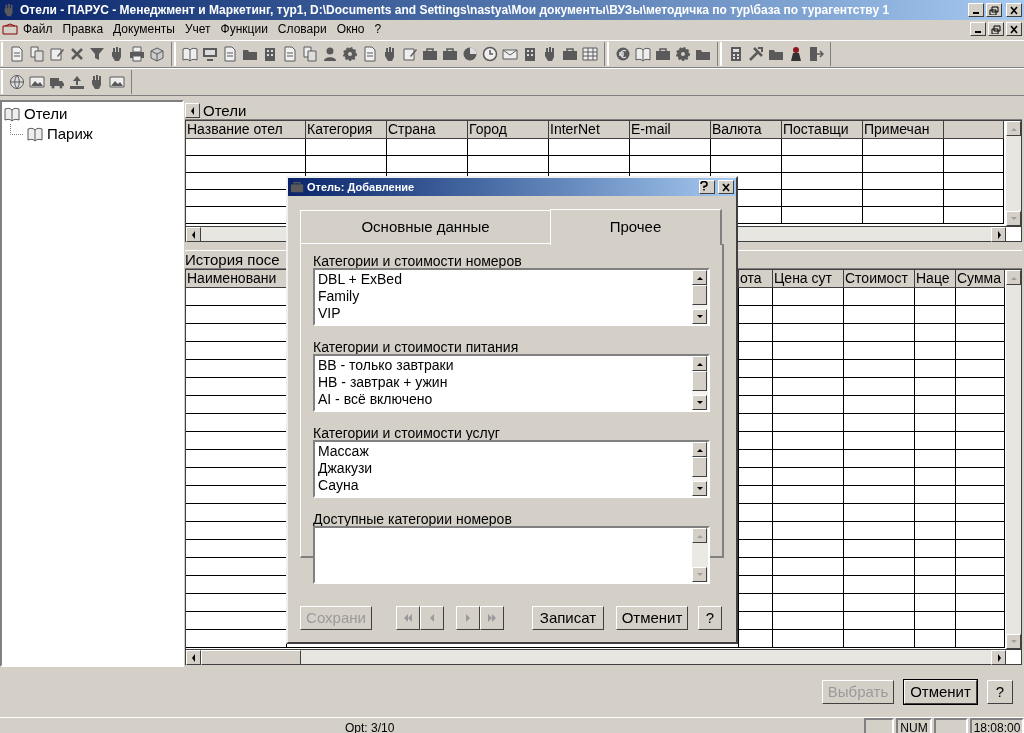  Describe the element at coordinates (505, 279) in the screenshot. I see `list-item: DBL + ExBed` at that location.